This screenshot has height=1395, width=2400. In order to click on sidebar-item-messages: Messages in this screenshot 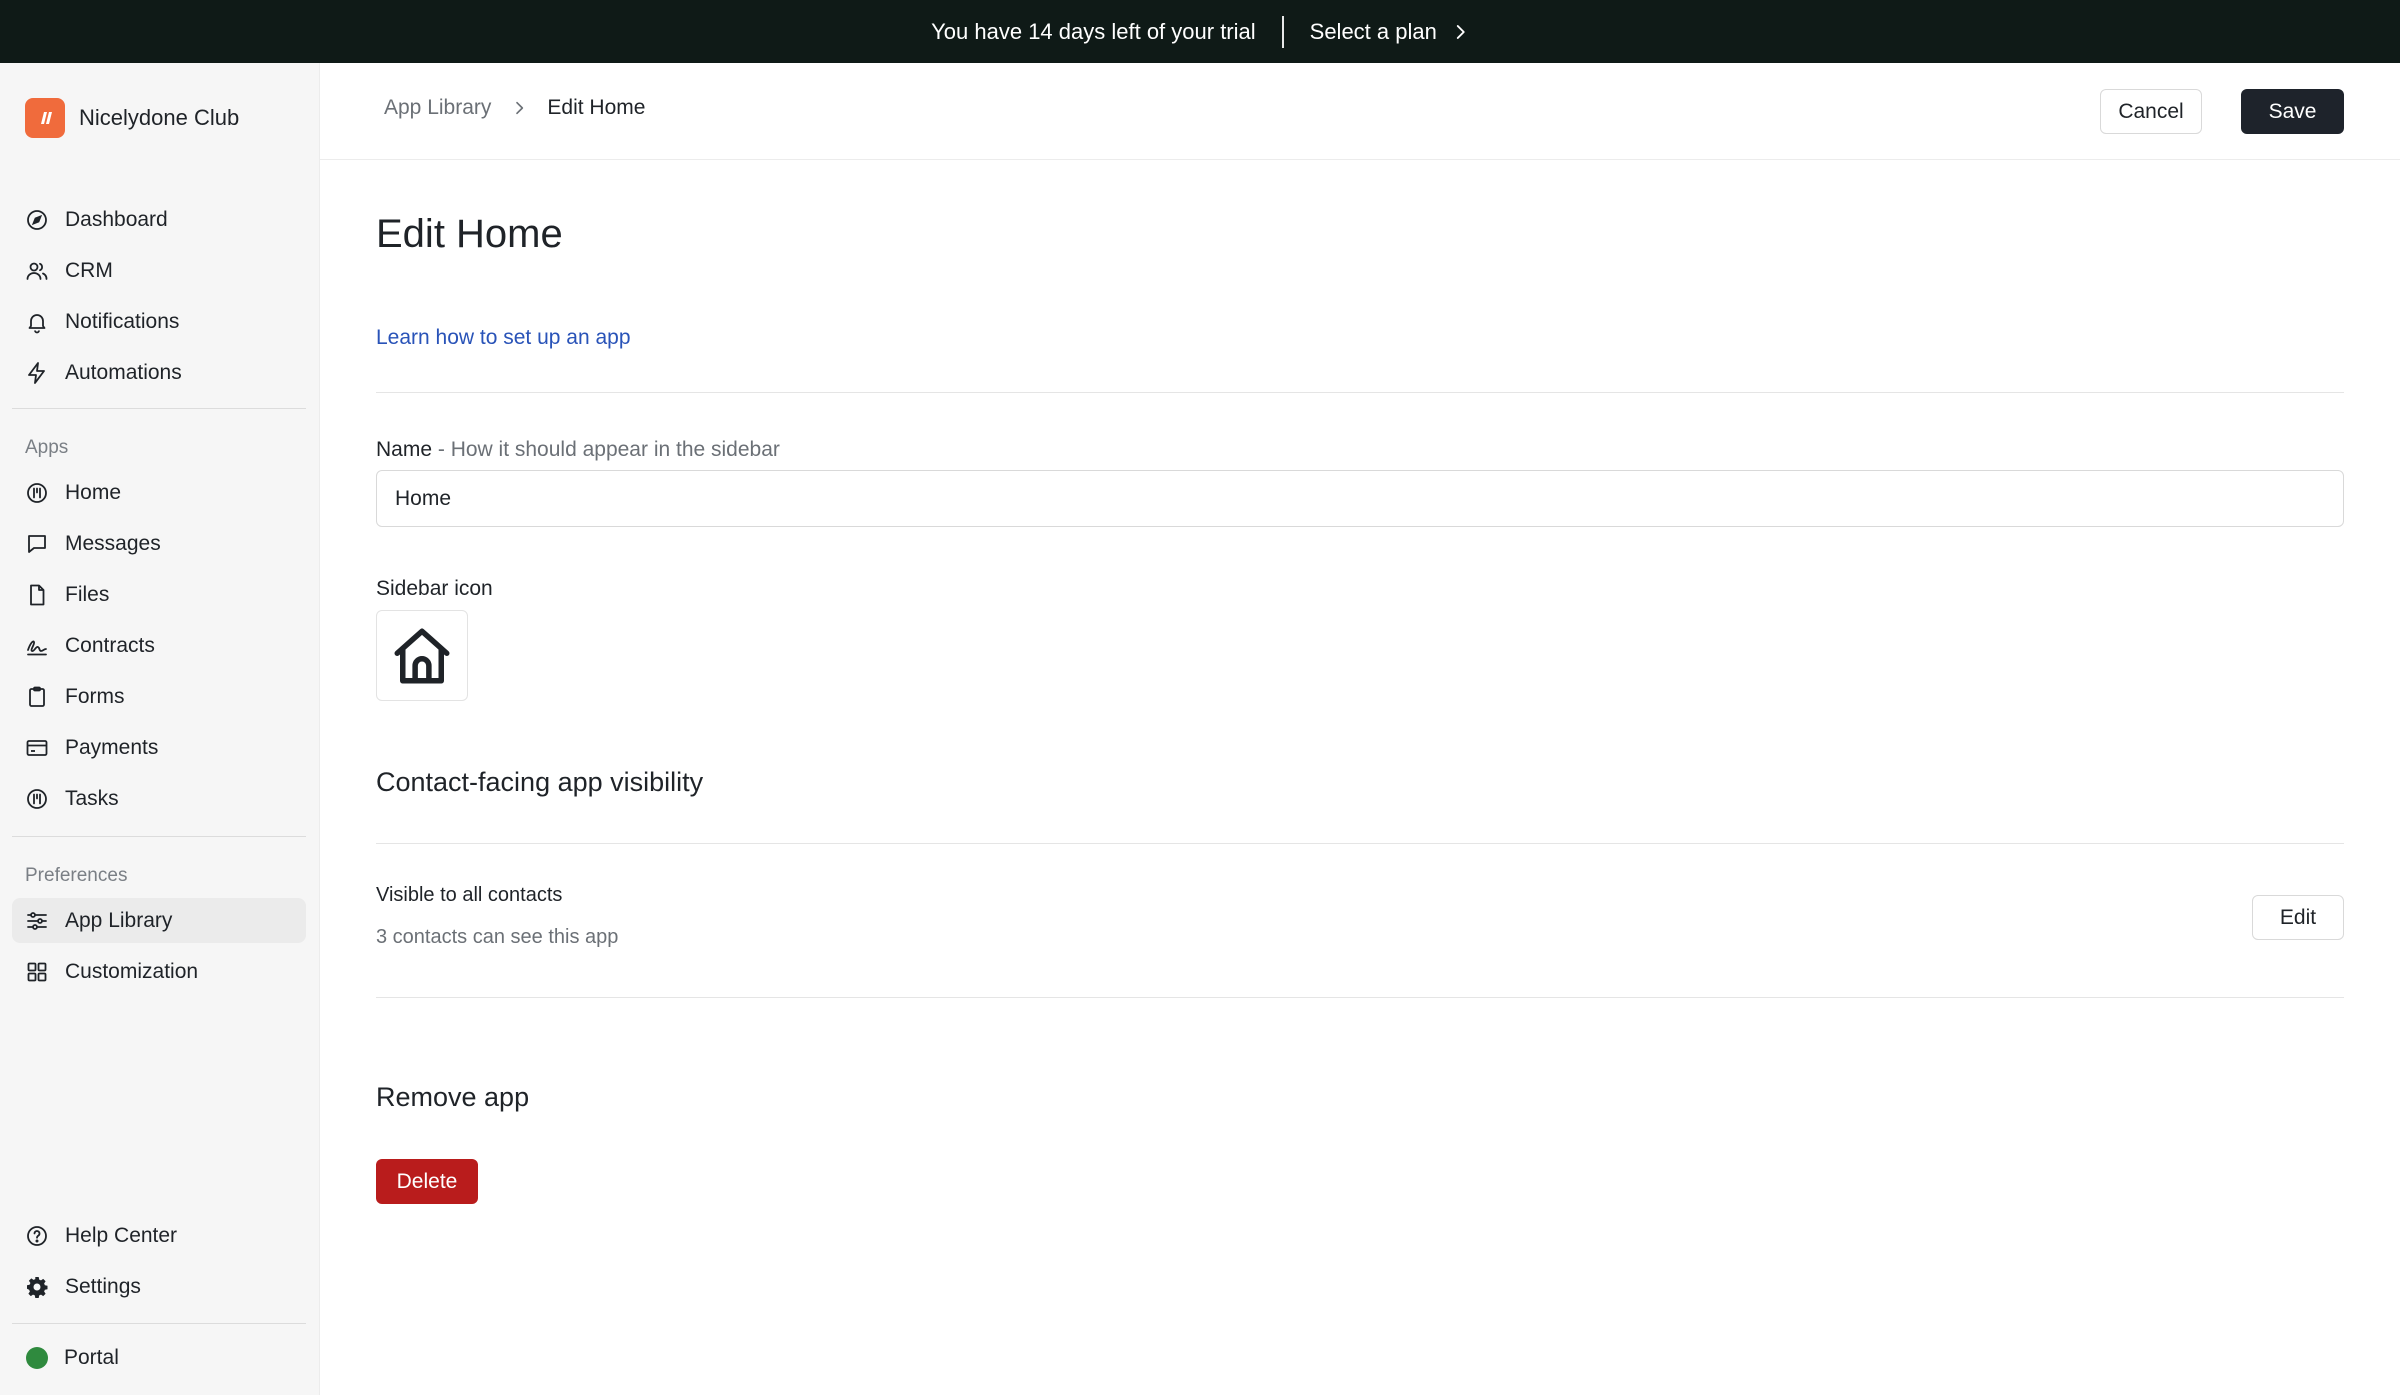, I will do `click(159, 543)`.